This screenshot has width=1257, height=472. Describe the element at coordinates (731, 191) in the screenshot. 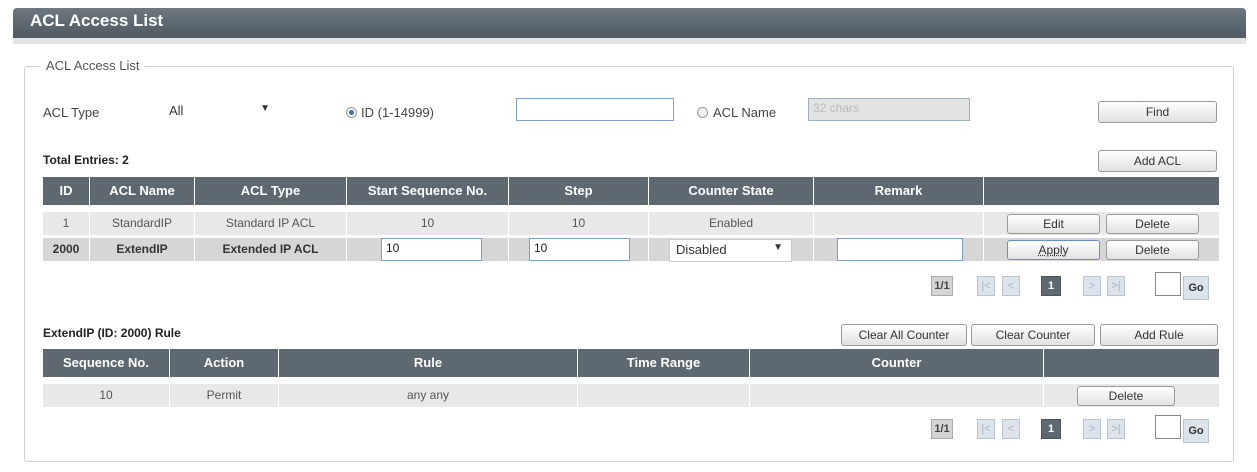

I see `col-counter-state: Counter State` at that location.